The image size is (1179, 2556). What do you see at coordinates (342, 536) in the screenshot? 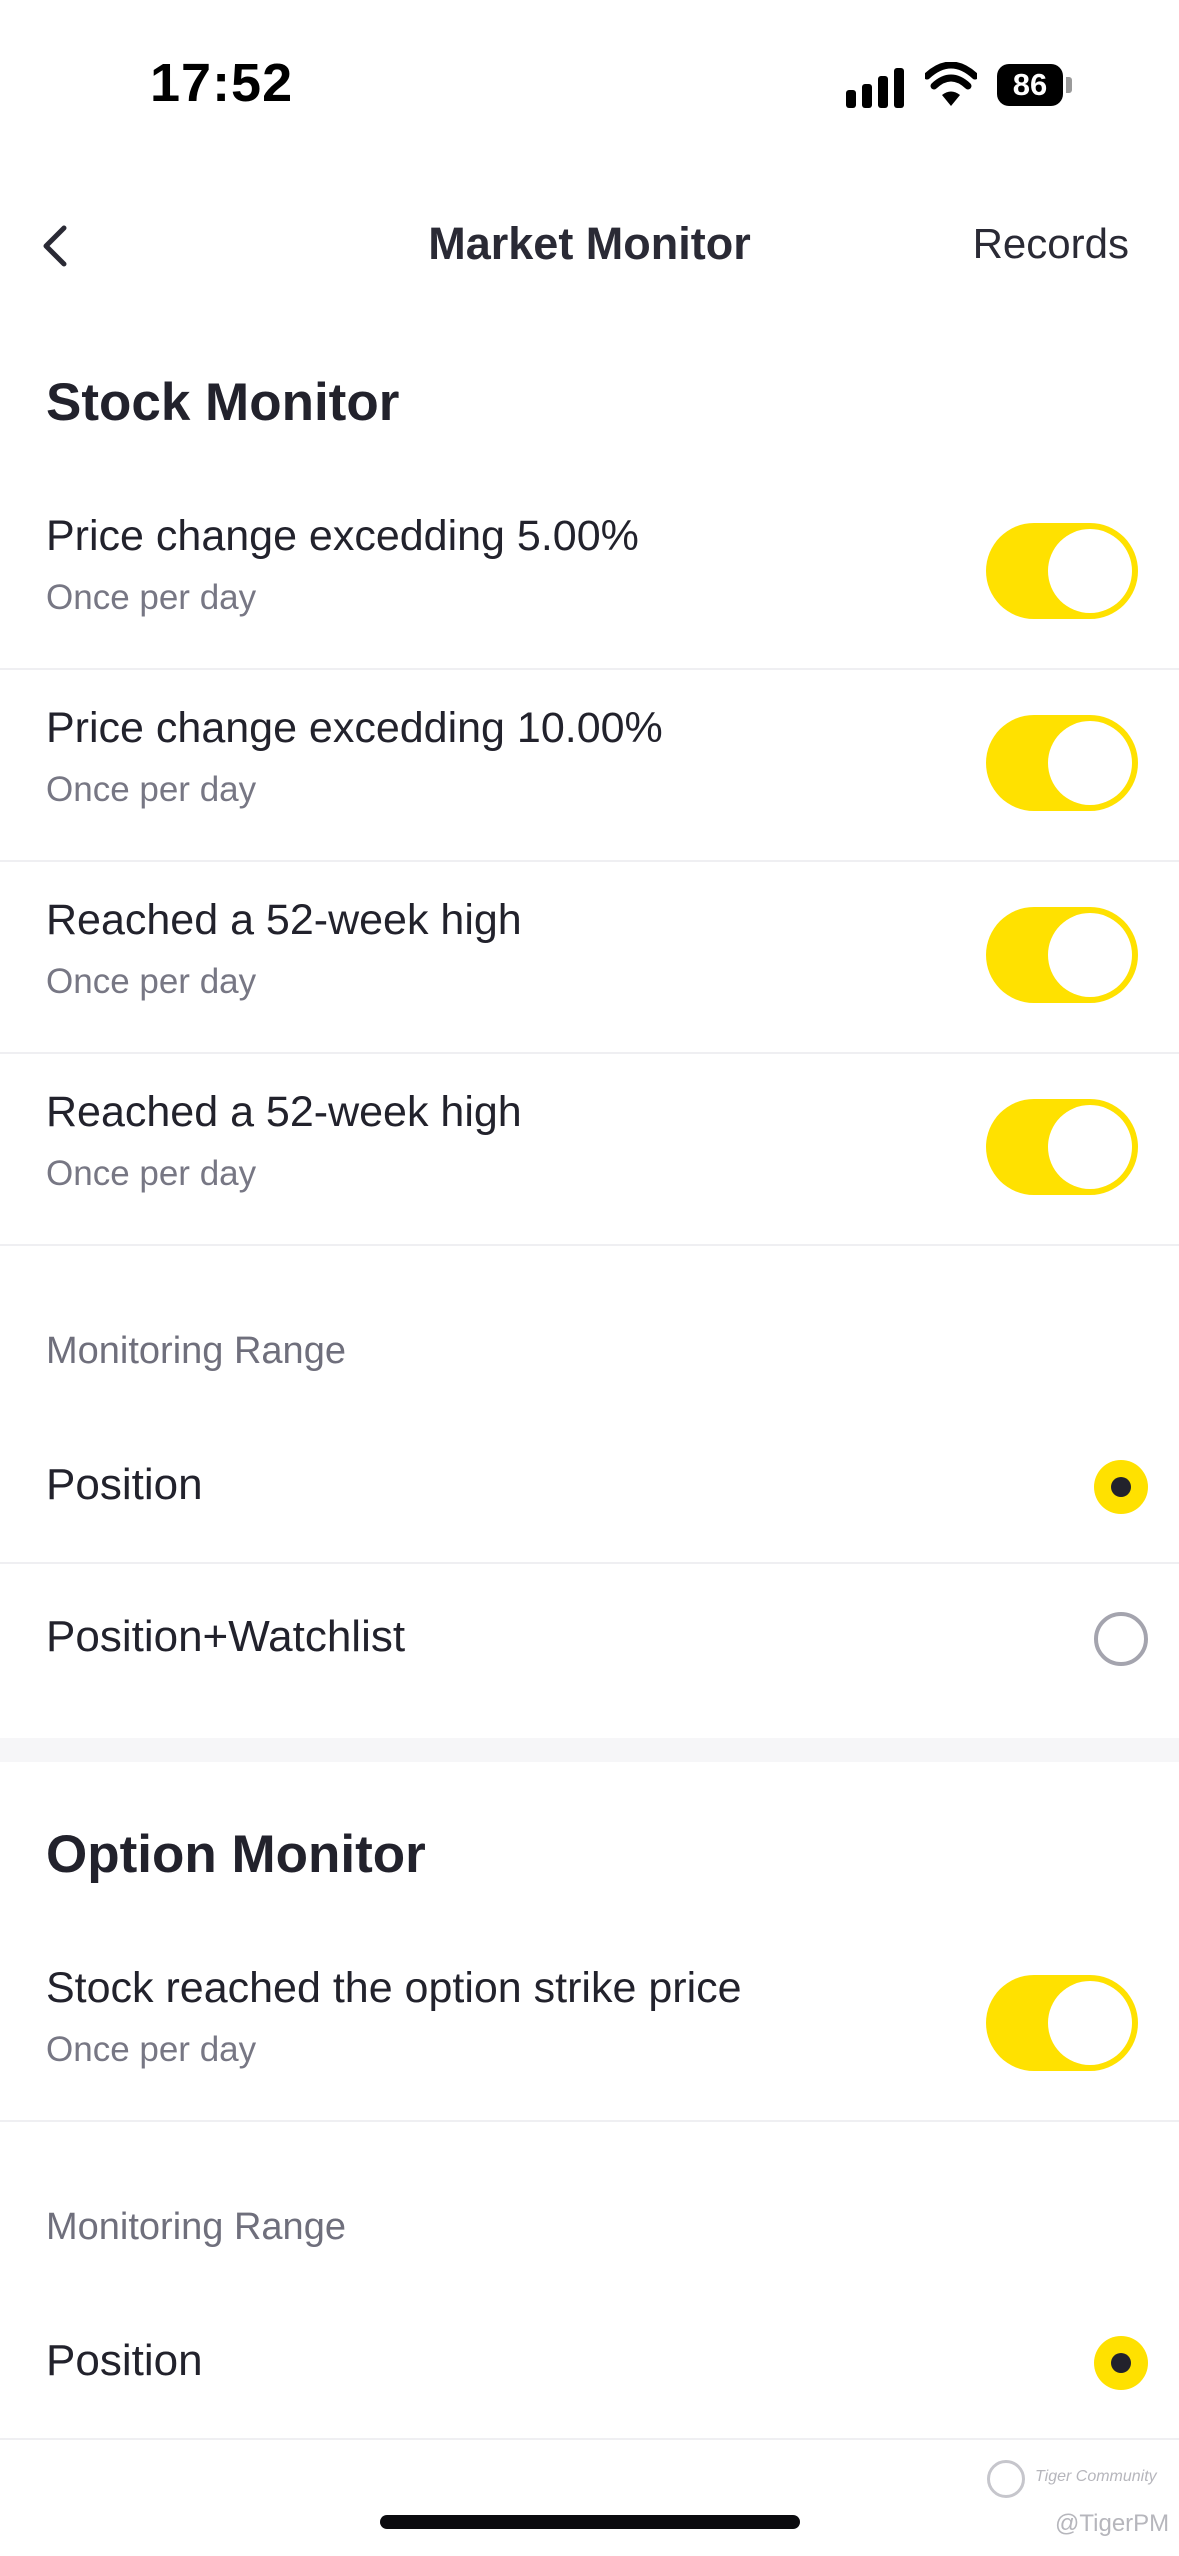
I see `alert-title: Price change excedding 5.00%` at bounding box center [342, 536].